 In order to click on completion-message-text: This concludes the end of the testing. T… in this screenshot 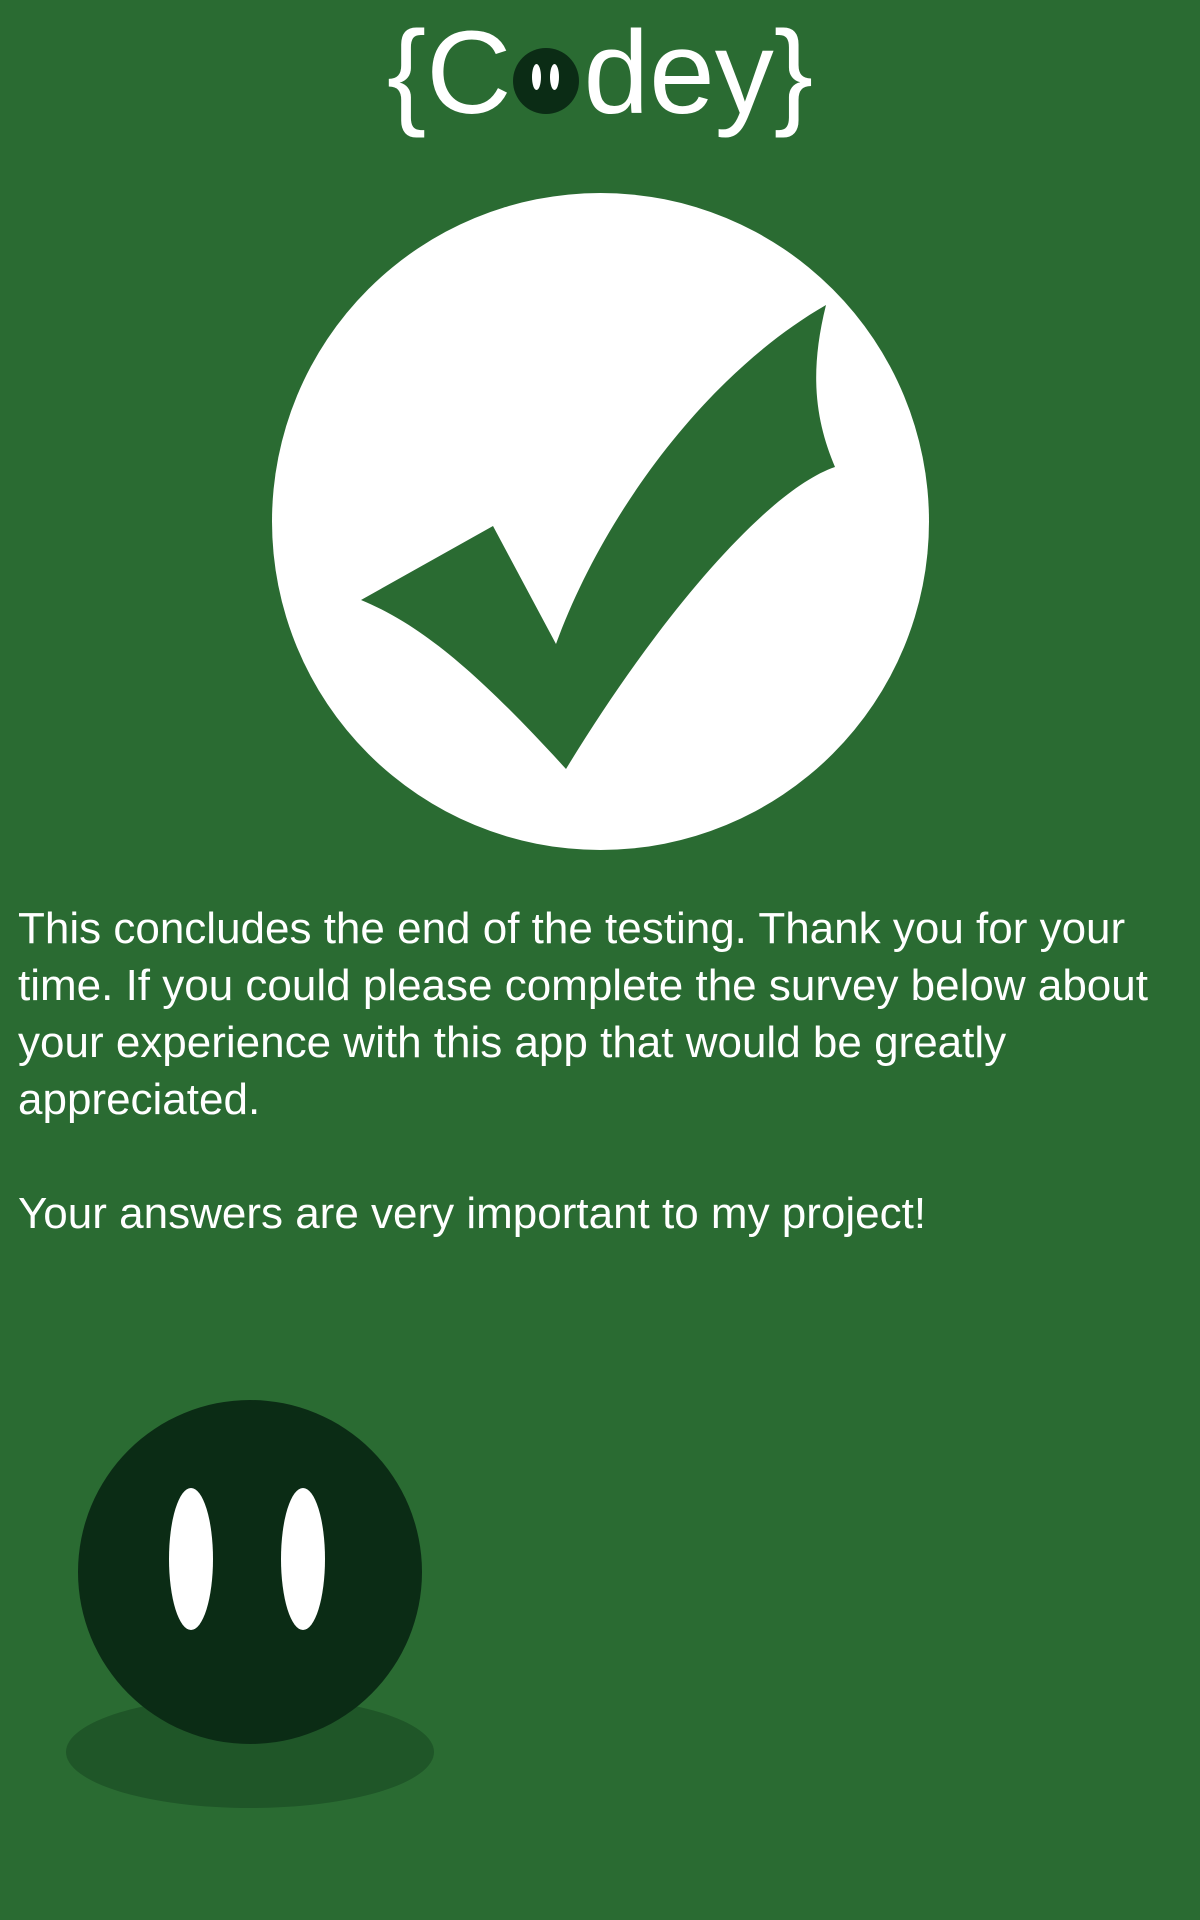, I will do `click(583, 1014)`.